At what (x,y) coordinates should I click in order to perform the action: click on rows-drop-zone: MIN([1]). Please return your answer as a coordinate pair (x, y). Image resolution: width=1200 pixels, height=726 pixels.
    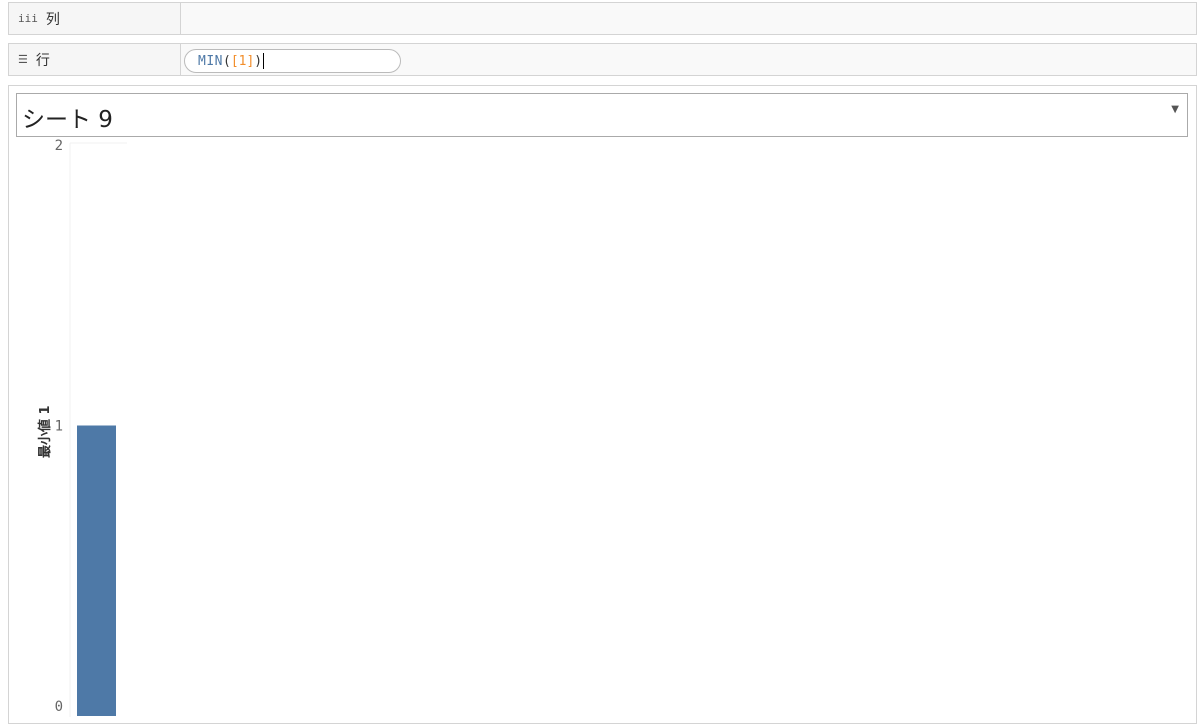
    Looking at the image, I should click on (688, 59).